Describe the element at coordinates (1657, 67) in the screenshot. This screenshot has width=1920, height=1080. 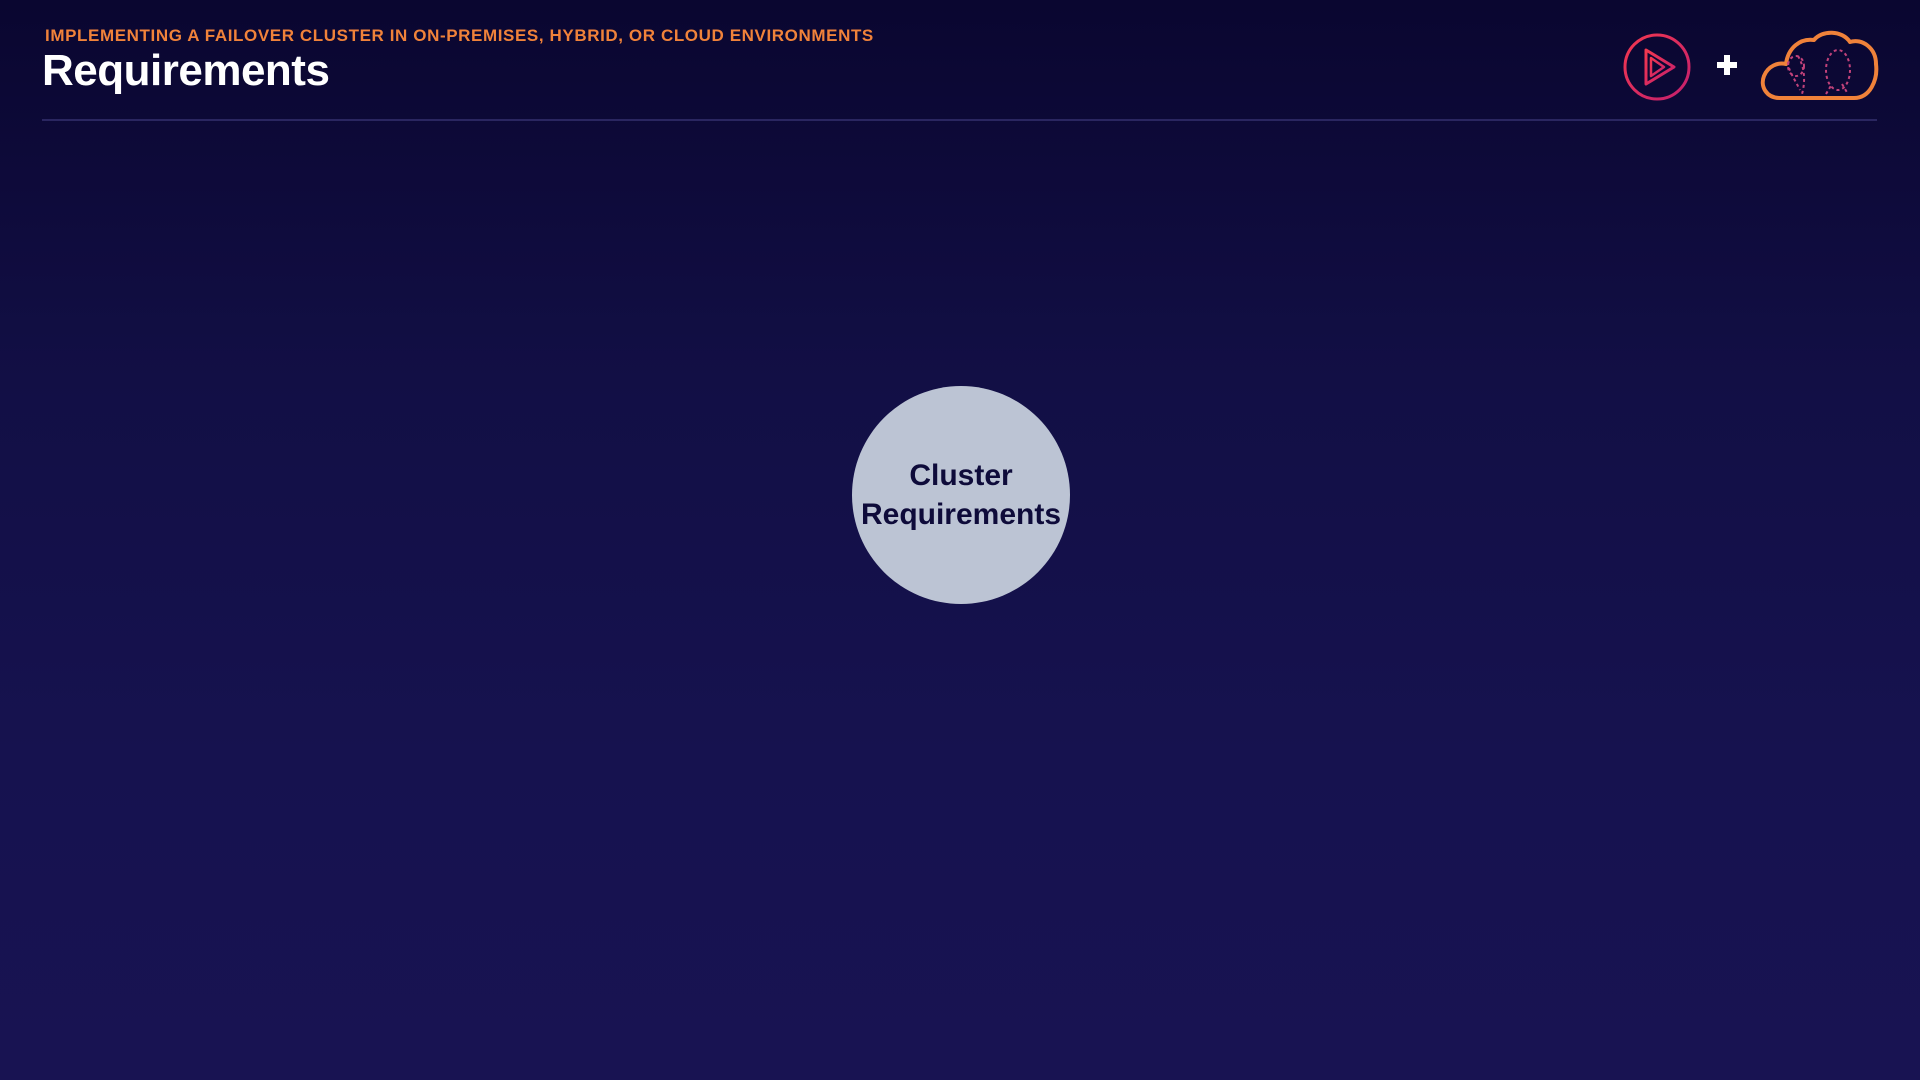
I see `play-logo-icon` at that location.